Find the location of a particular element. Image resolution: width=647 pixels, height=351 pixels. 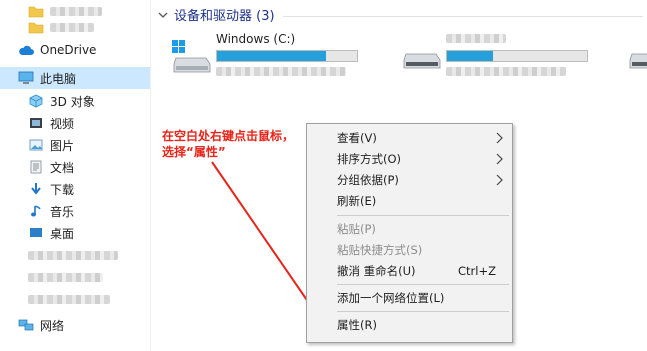

nav-item-blurred-folder is located at coordinates (75, 27).